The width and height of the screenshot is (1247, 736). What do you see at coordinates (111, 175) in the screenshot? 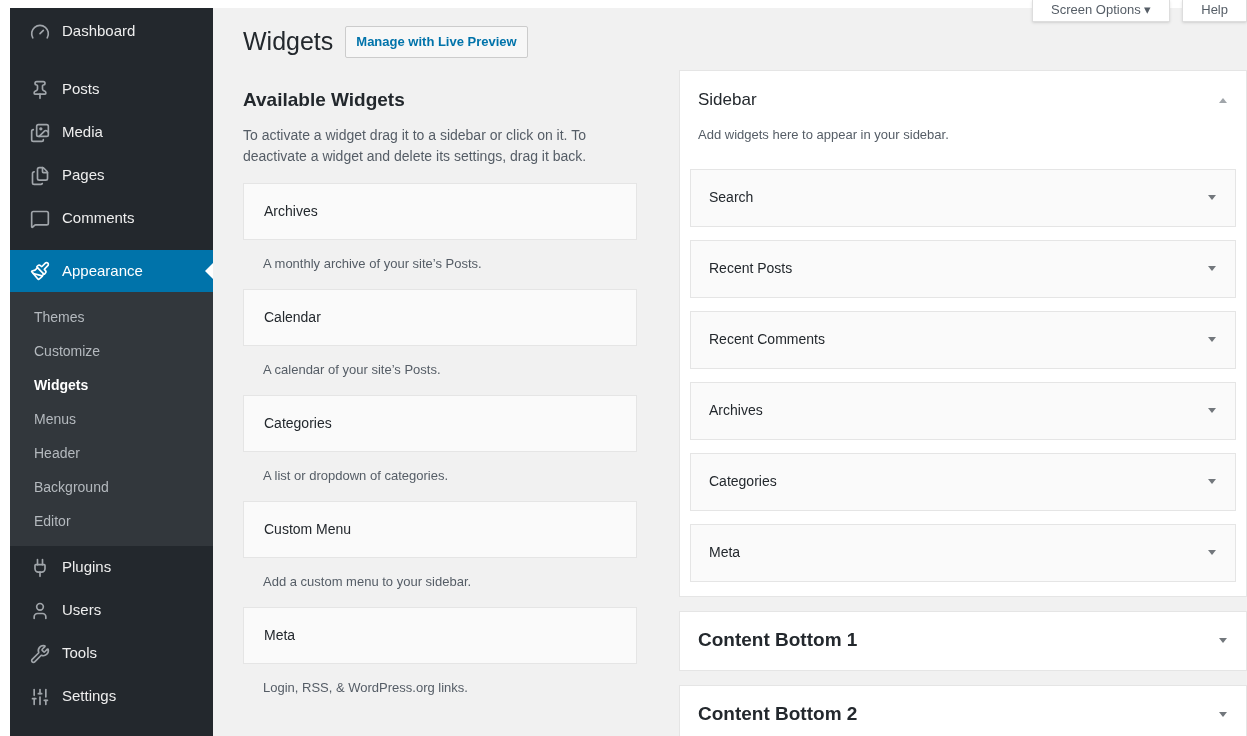
I see `sidebar-menu-item: Pages` at bounding box center [111, 175].